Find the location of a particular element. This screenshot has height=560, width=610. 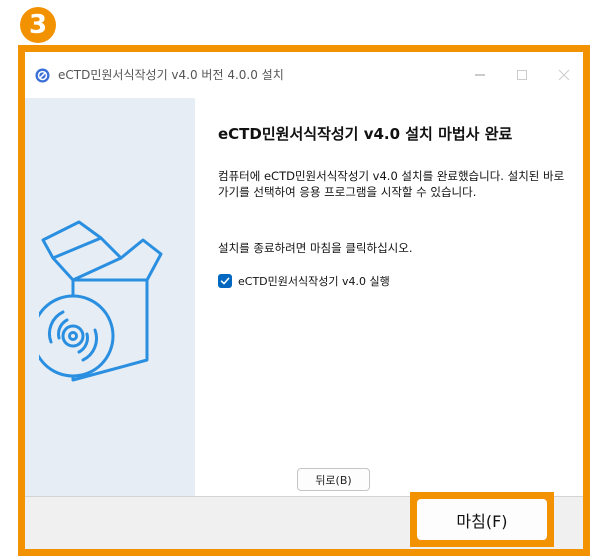

window-title: eCTD민원서식작성기 v4.0 버전 4.0.0 설치 is located at coordinates (171, 75).